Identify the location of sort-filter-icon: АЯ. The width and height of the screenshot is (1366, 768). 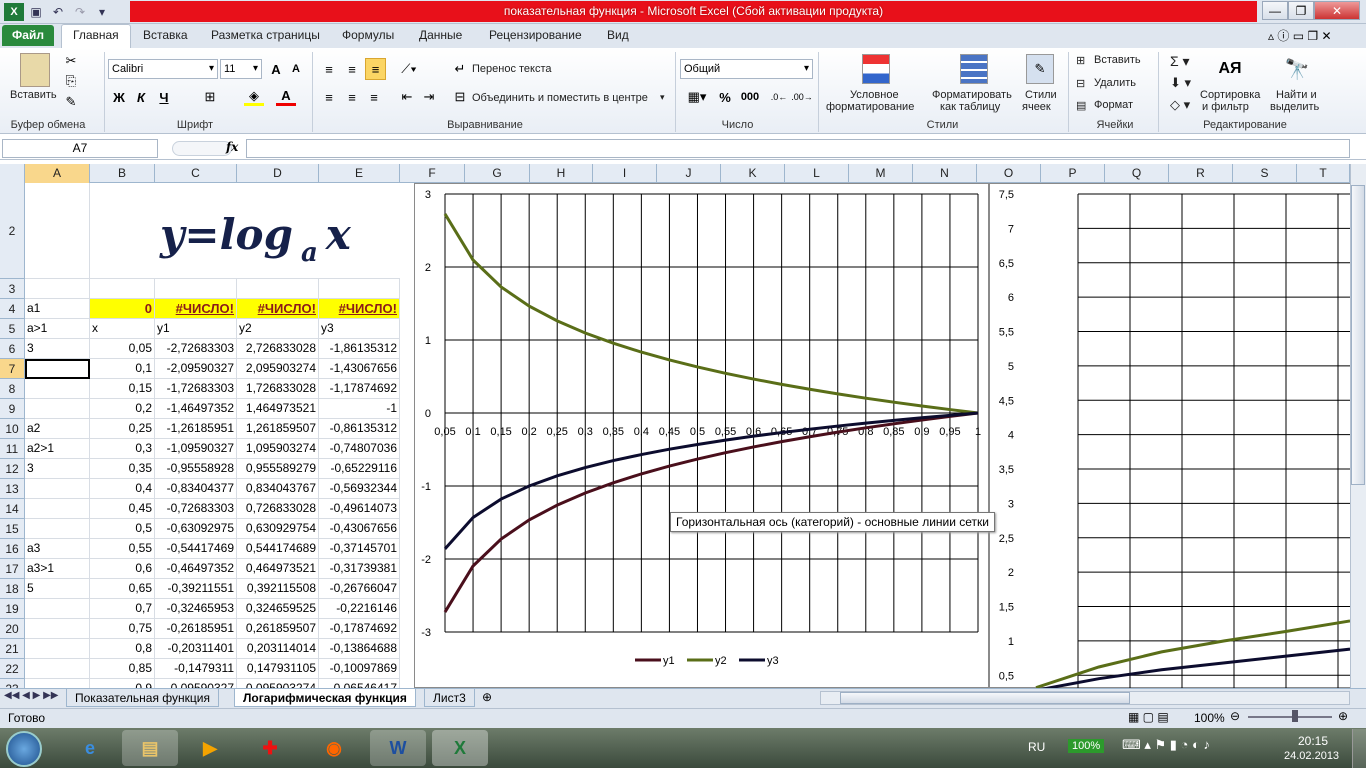
(1230, 69).